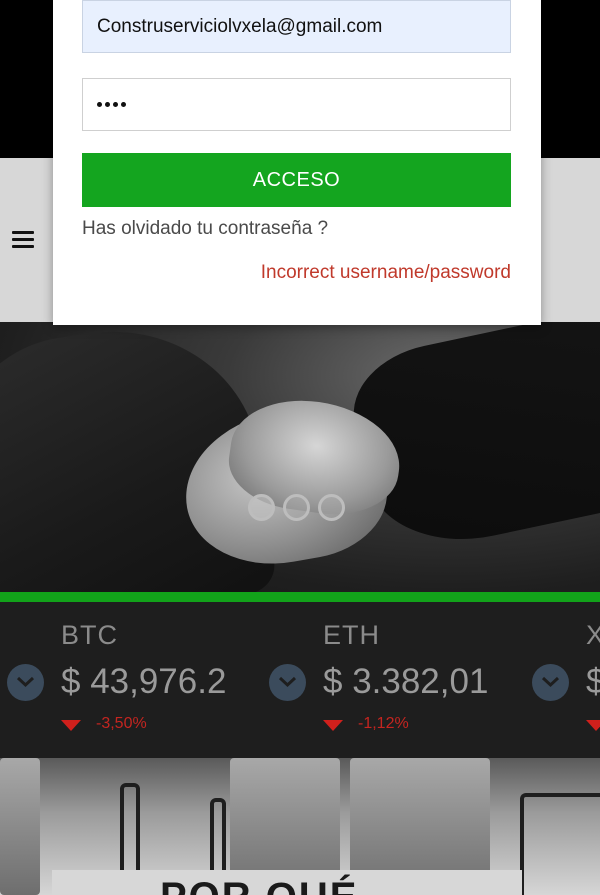 This screenshot has width=600, height=895. Describe the element at coordinates (383, 723) in the screenshot. I see `coin-change: -1,12%` at that location.